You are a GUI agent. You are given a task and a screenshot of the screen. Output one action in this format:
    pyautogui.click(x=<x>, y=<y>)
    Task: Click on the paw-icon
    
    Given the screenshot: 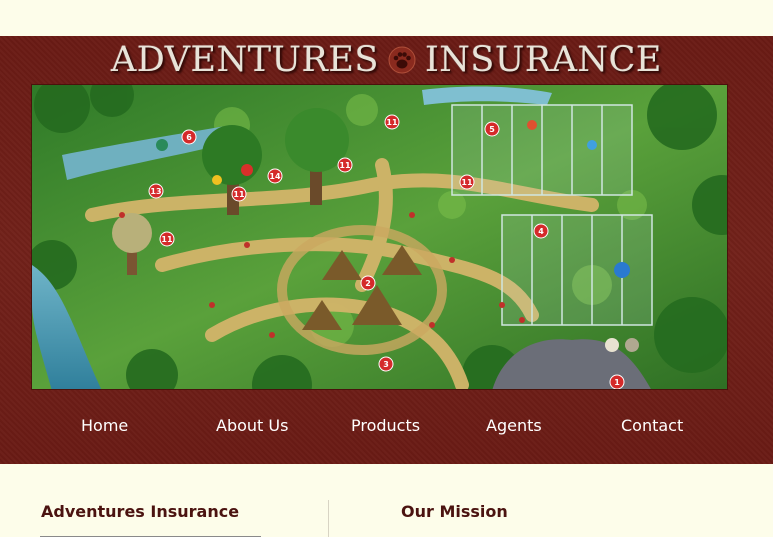 What is the action you would take?
    pyautogui.click(x=402, y=60)
    